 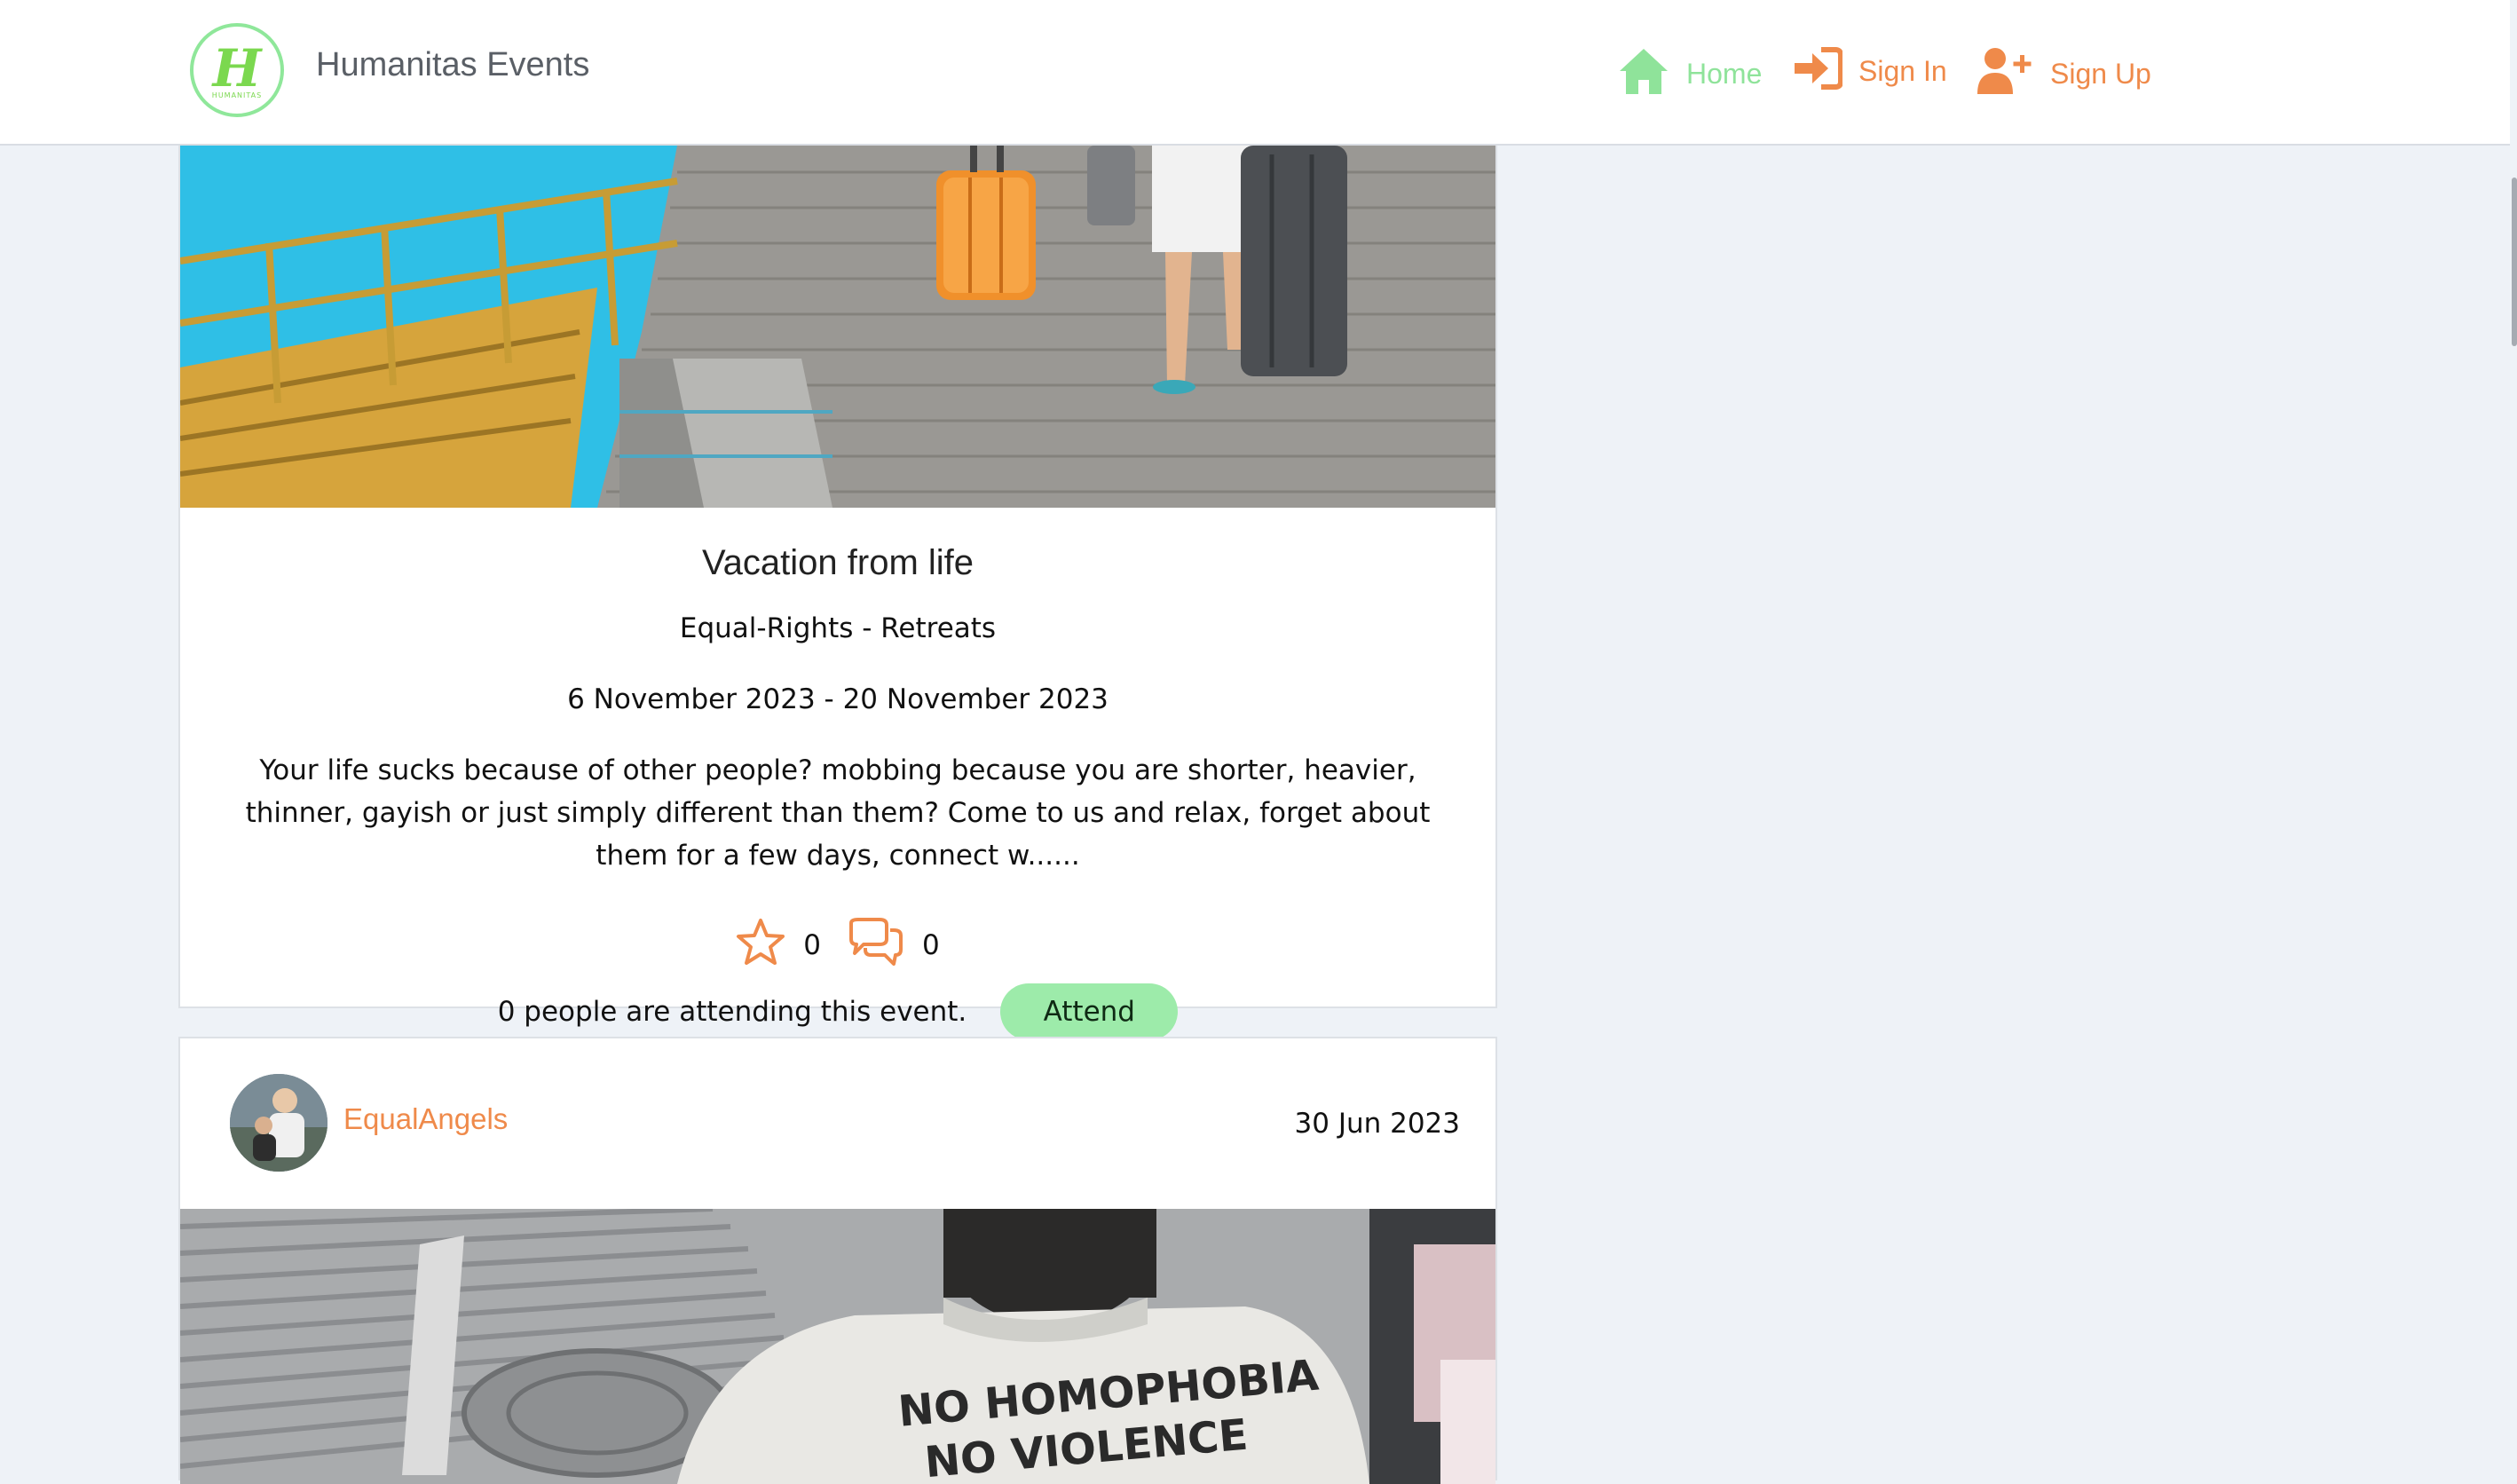 What do you see at coordinates (931, 945) in the screenshot?
I see `comment-count: 0` at bounding box center [931, 945].